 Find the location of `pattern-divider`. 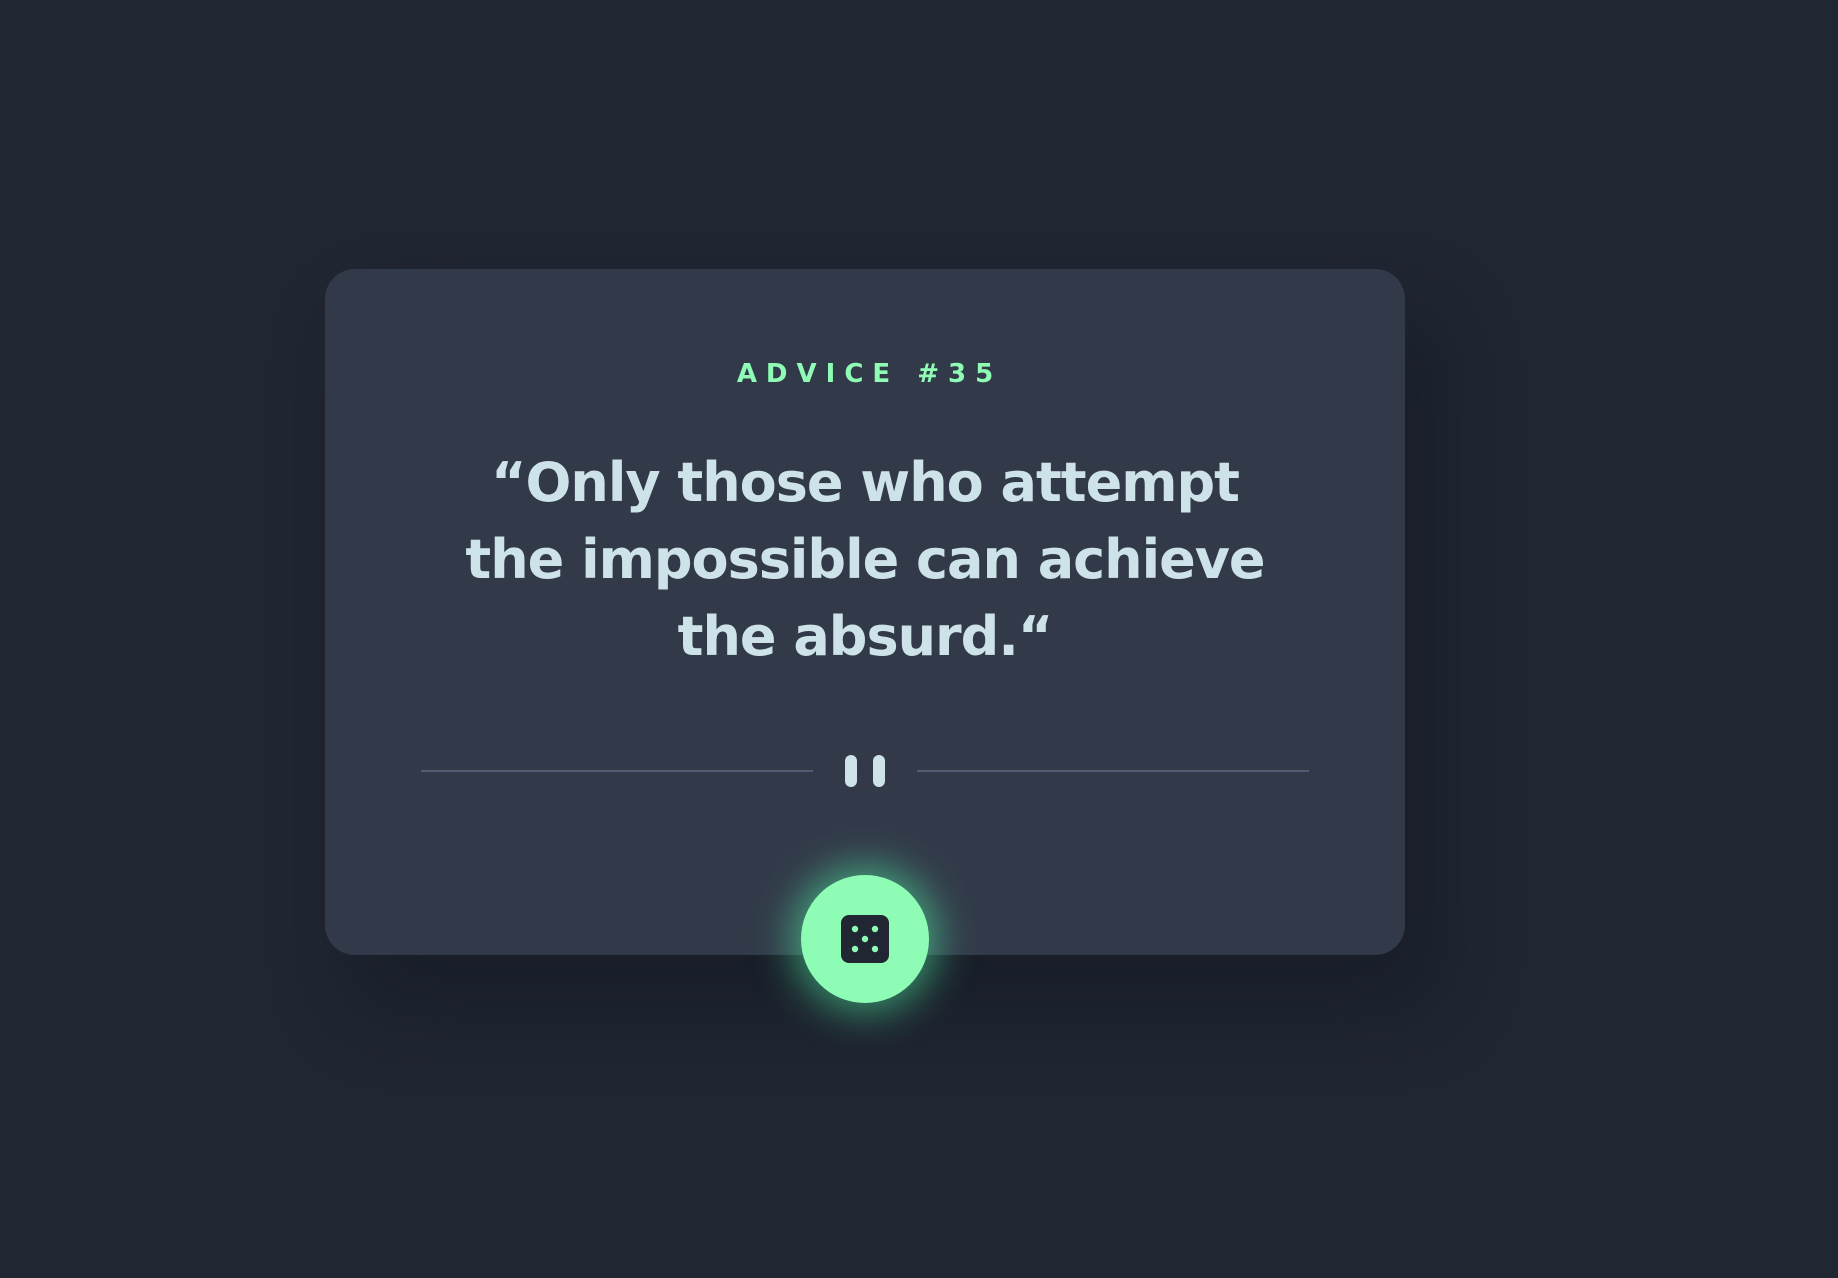

pattern-divider is located at coordinates (865, 771).